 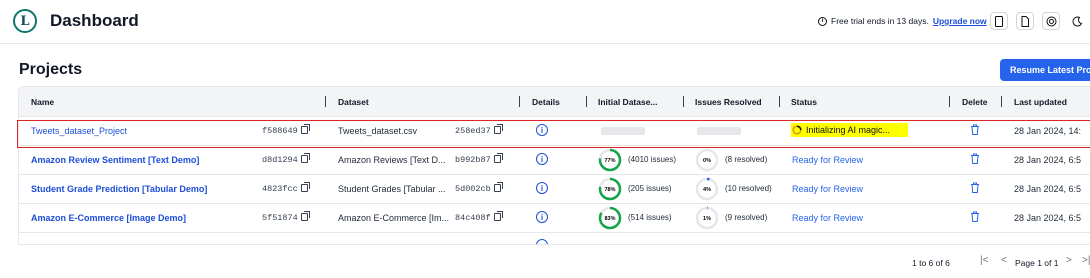 I want to click on column-header-delete: Delete, so click(x=975, y=102).